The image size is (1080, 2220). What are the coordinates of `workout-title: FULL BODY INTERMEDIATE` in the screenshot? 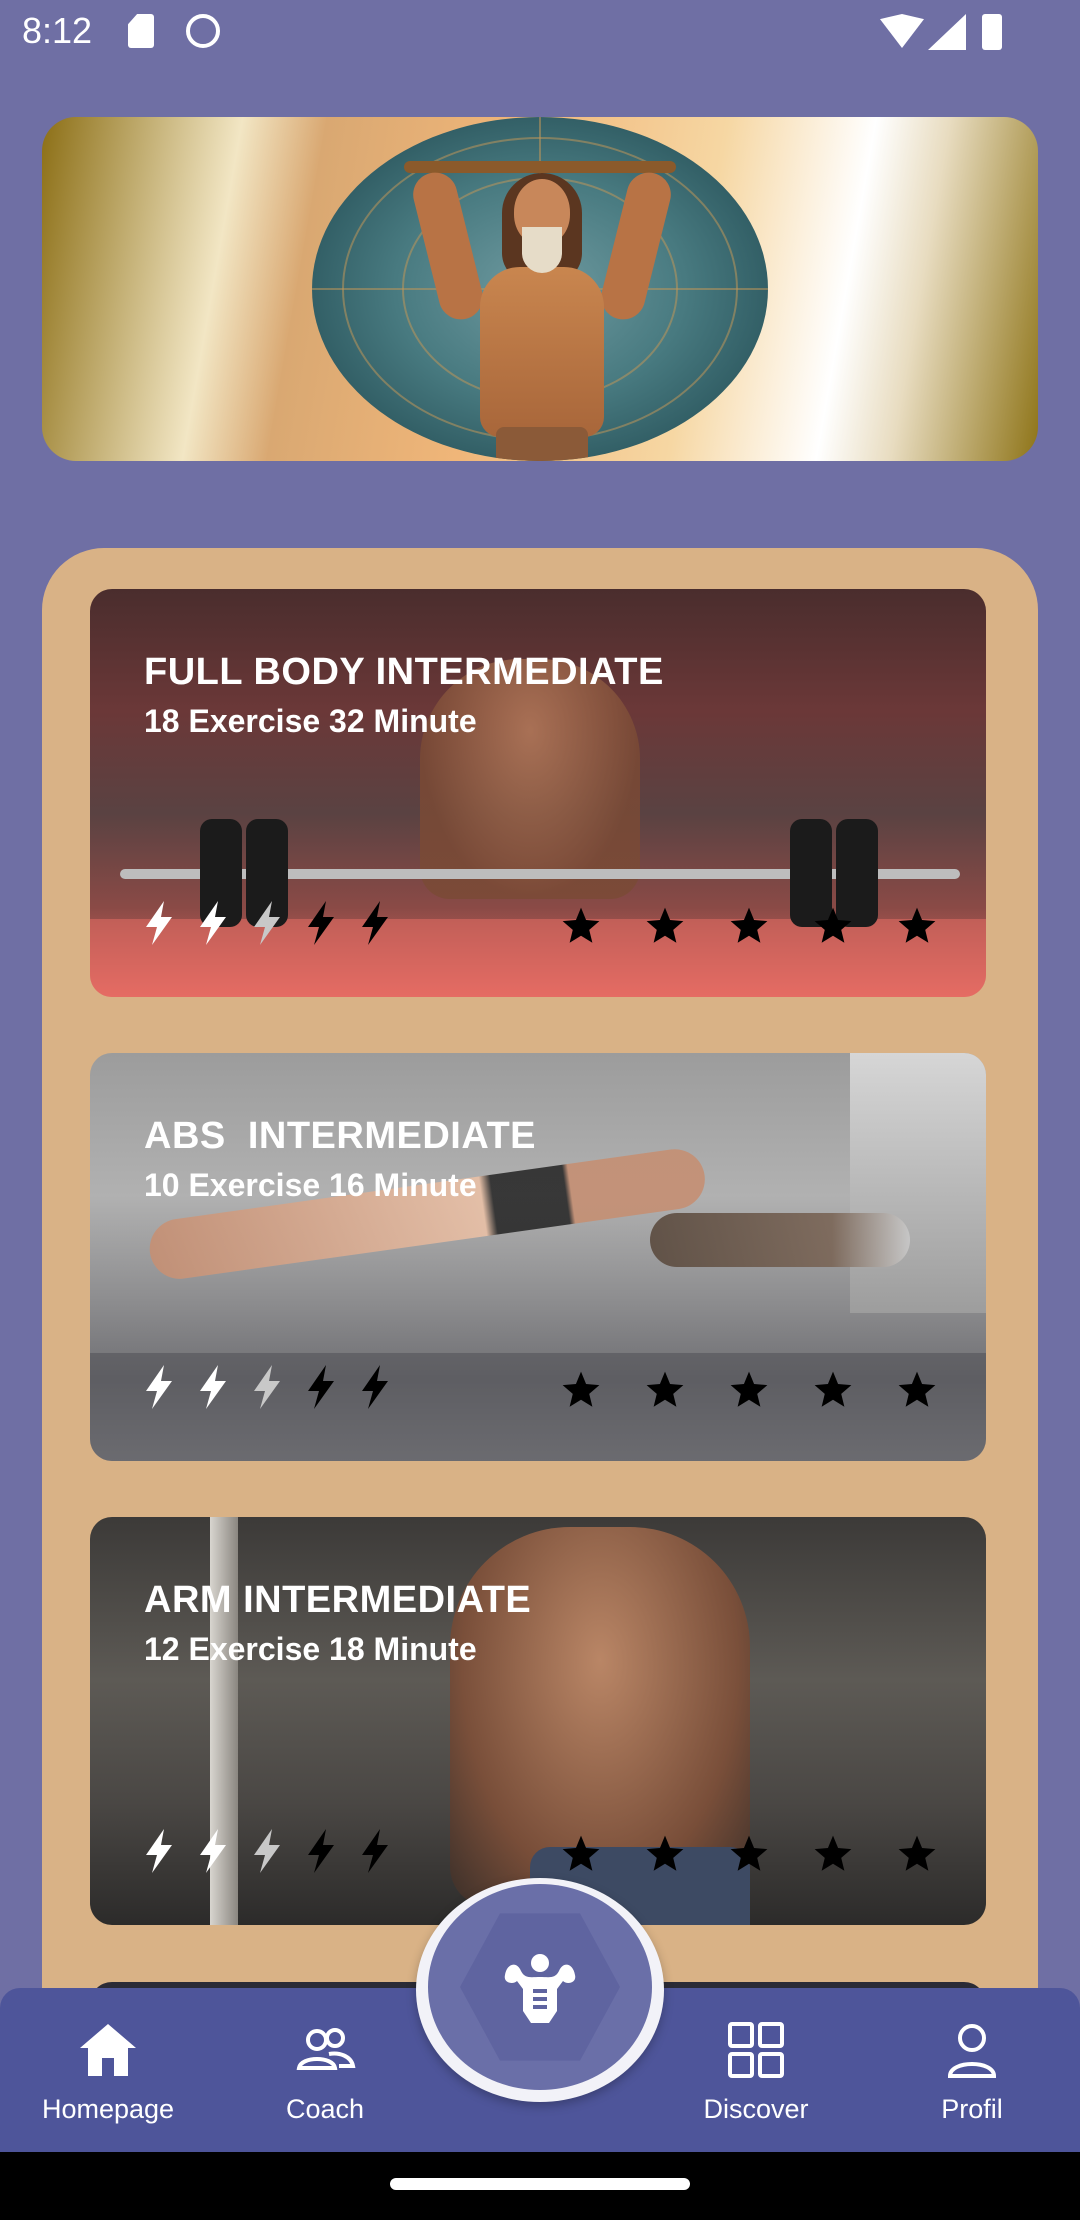 It's located at (404, 672).